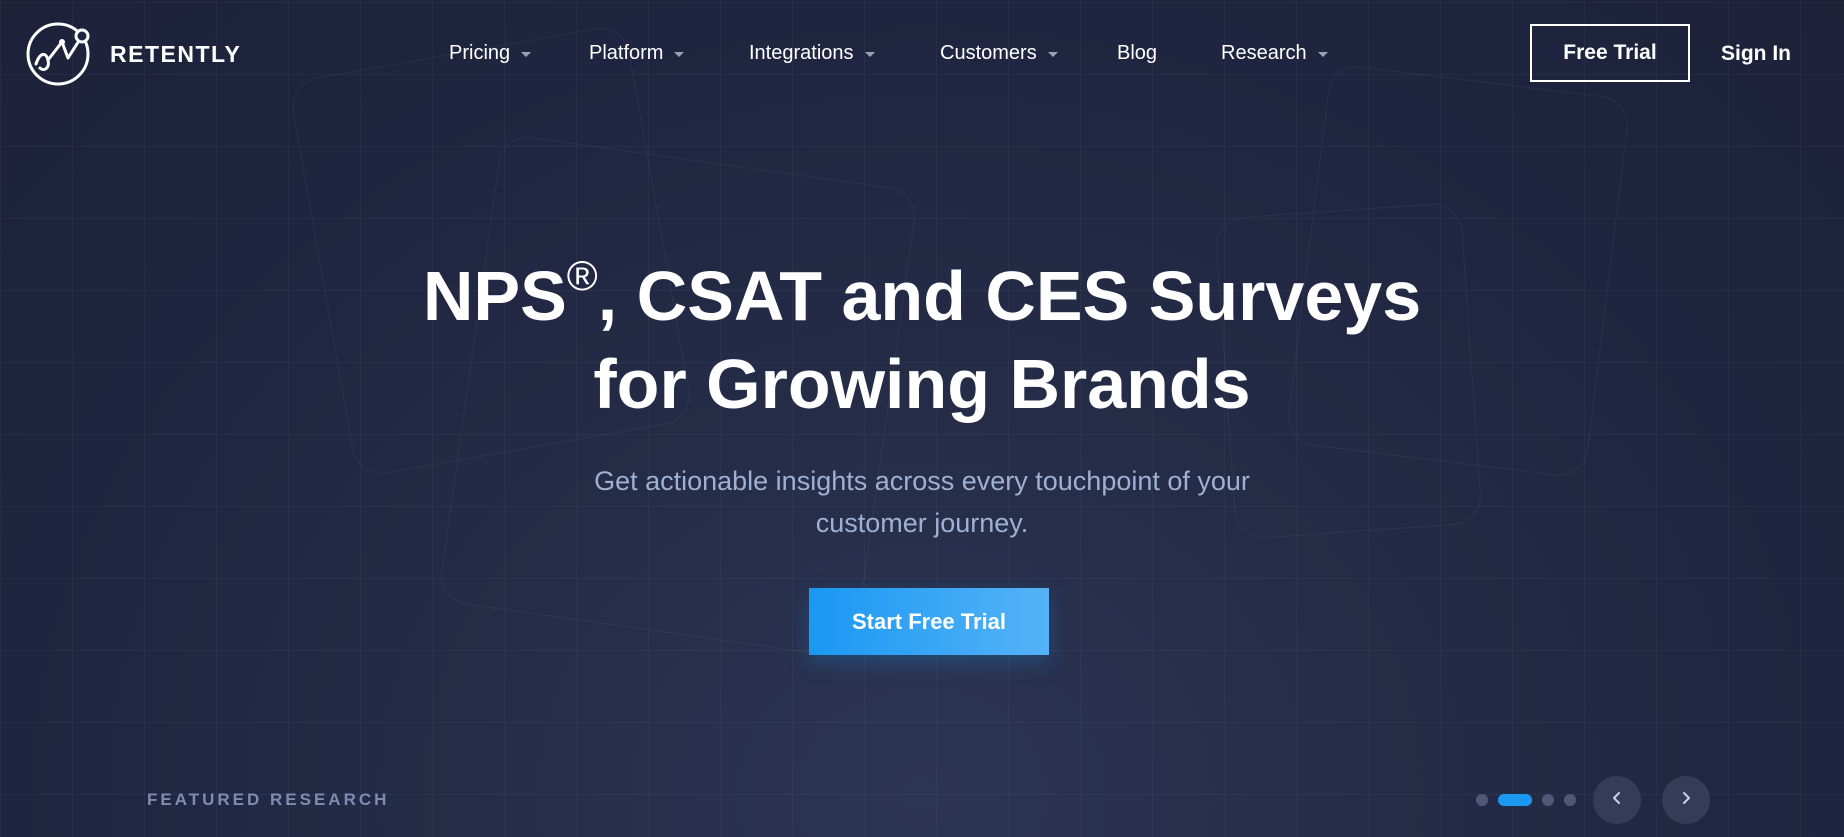  I want to click on carousel-dot-active, so click(1515, 800).